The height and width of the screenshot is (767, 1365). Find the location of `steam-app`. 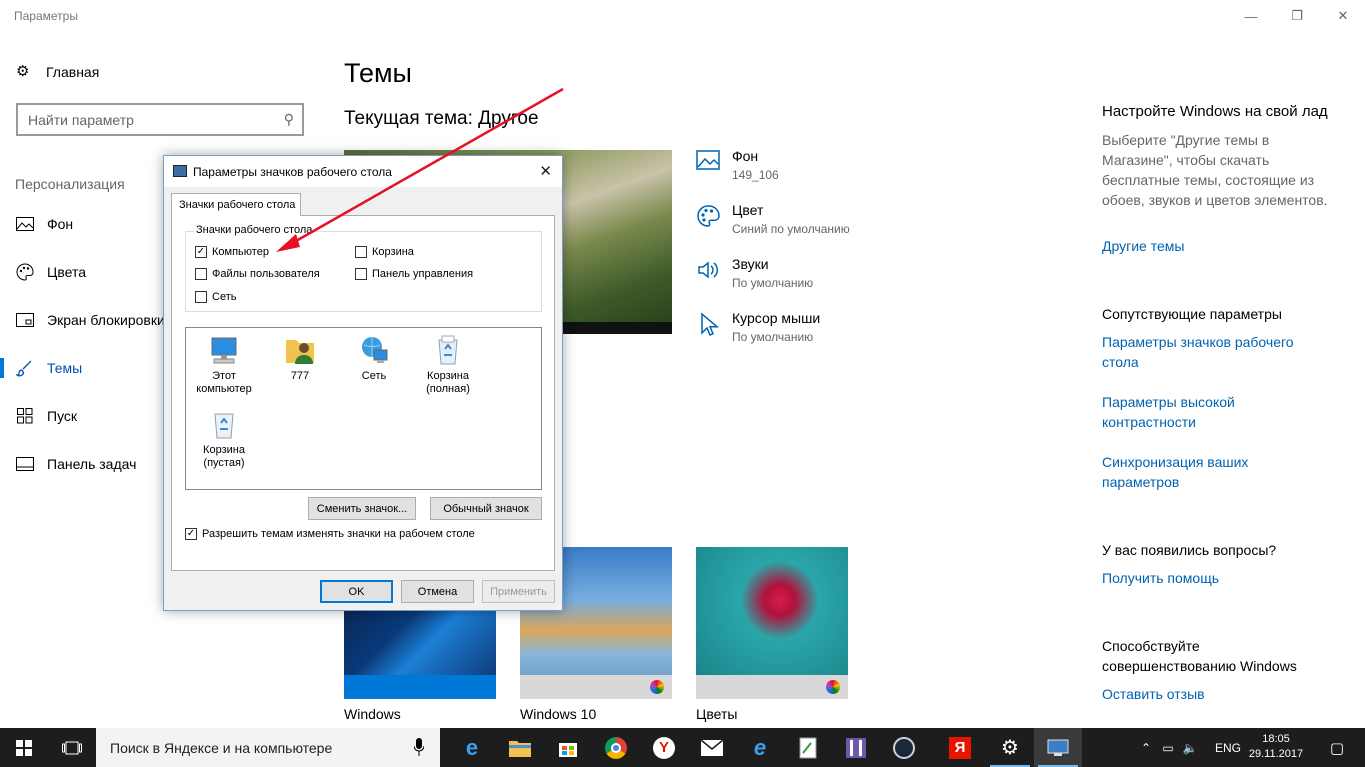

steam-app is located at coordinates (904, 747).